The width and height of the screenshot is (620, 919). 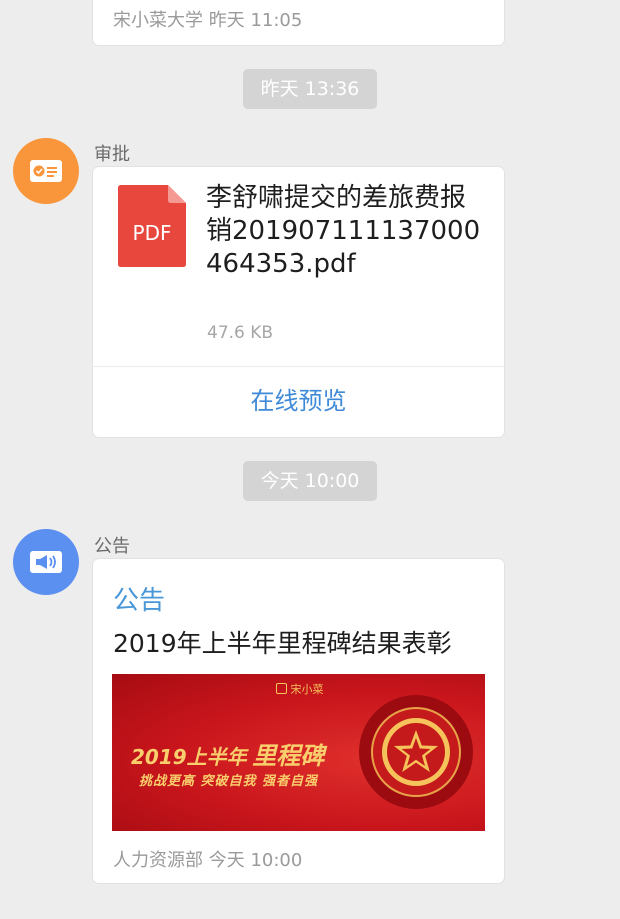 I want to click on banner-logo-icon, so click(x=281, y=688).